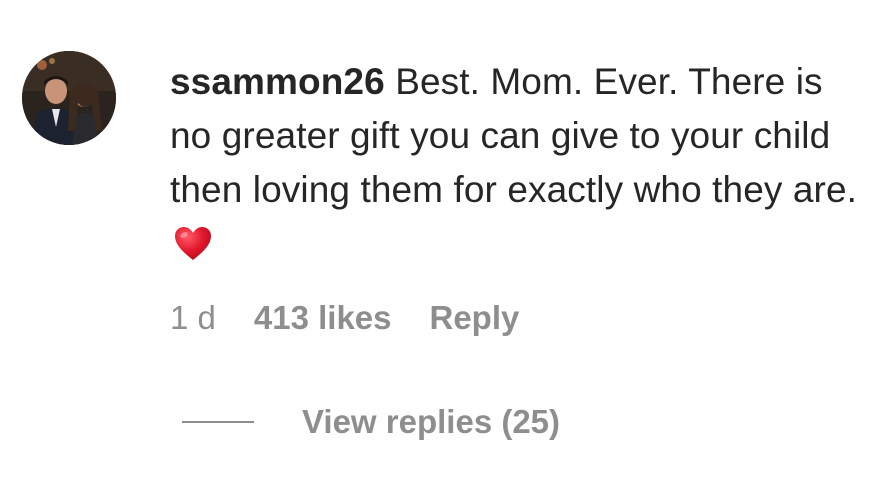 This screenshot has width=876, height=478. What do you see at coordinates (193, 317) in the screenshot?
I see `comment-timestamp: 1 d` at bounding box center [193, 317].